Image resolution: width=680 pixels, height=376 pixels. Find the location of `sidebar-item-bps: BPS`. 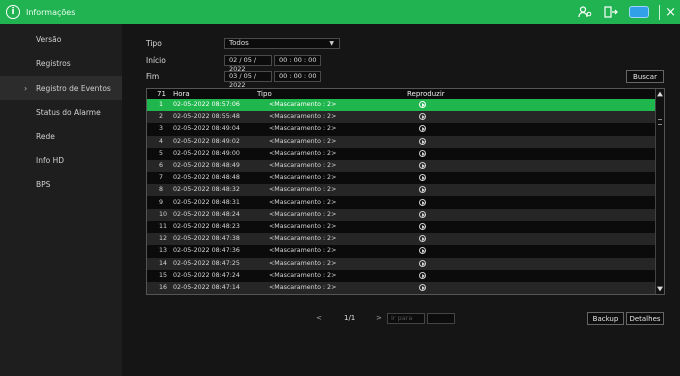

sidebar-item-bps: BPS is located at coordinates (61, 184).